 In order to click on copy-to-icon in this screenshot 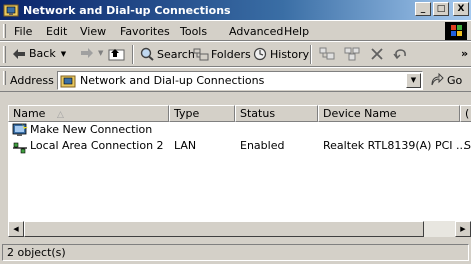, I will do `click(352, 54)`.